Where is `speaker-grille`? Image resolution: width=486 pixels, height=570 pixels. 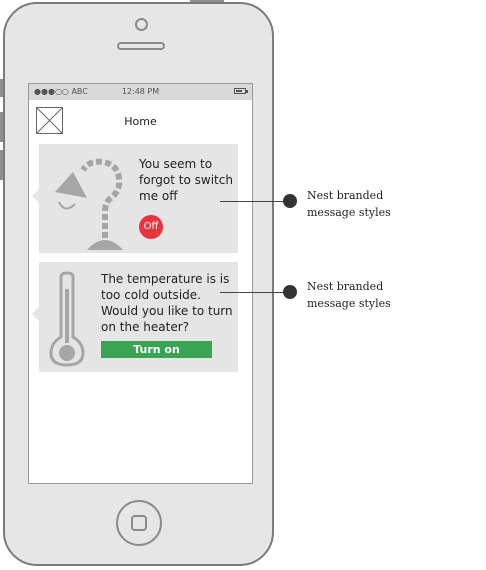
speaker-grille is located at coordinates (141, 46).